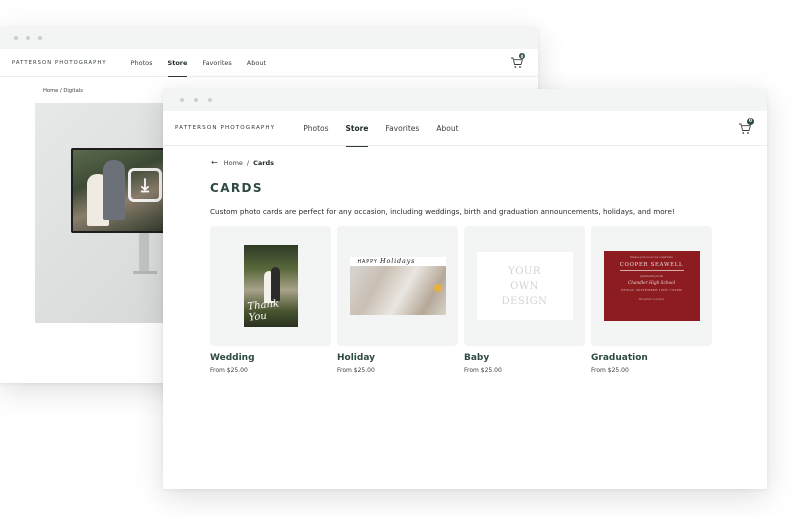  I want to click on art-flower, so click(437, 288).